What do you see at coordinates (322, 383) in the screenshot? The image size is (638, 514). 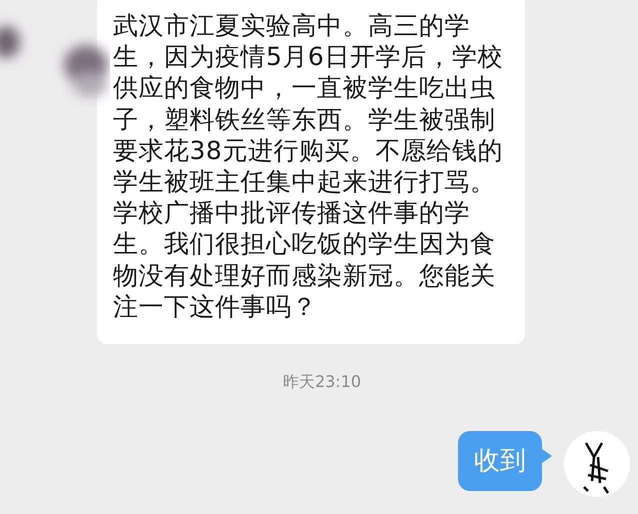 I see `timestamp: 昨天23:10` at bounding box center [322, 383].